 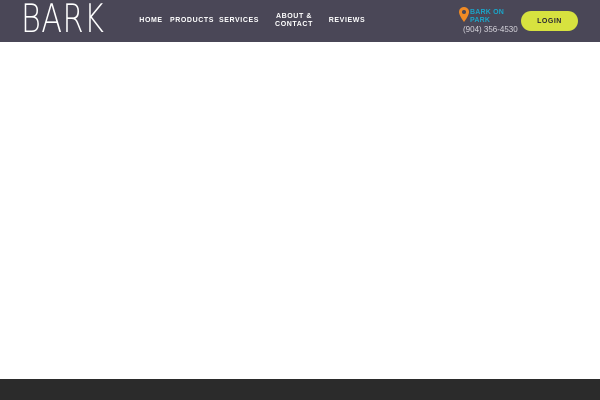 What do you see at coordinates (490, 16) in the screenshot?
I see `location-name: BARK ON PARK` at bounding box center [490, 16].